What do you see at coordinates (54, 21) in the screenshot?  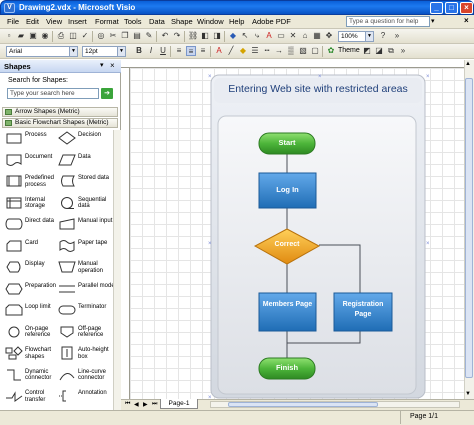 I see `menu-view: View` at bounding box center [54, 21].